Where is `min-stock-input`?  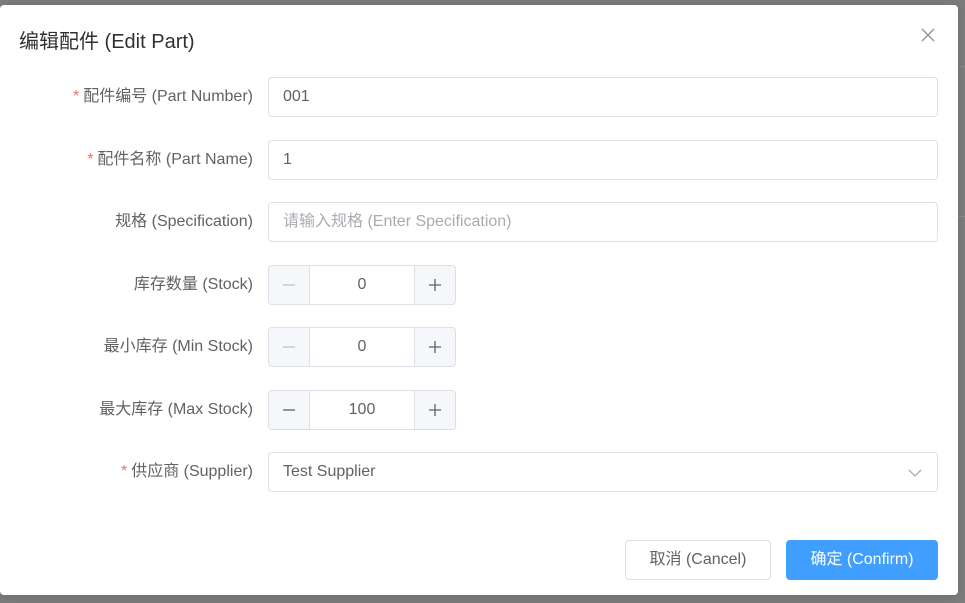
min-stock-input is located at coordinates (362, 347).